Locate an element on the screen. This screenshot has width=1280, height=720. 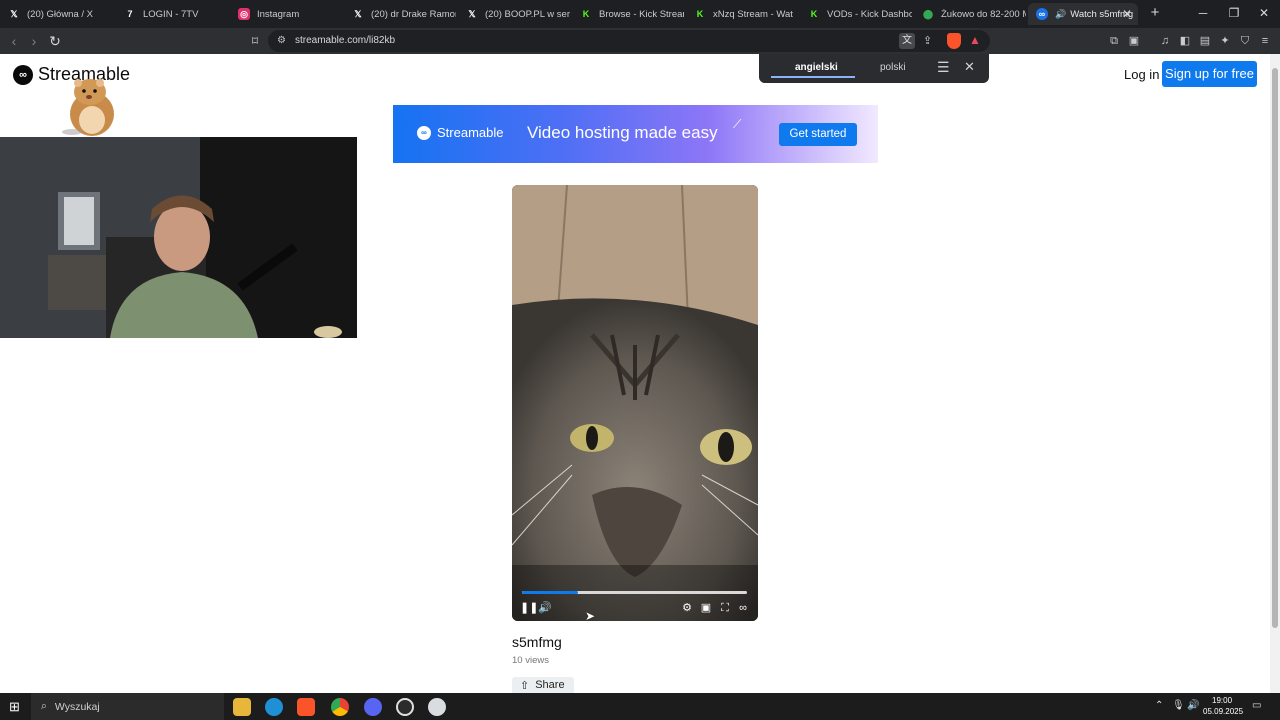
tab-label: Browse - Kick Streamin is located at coordinates (641, 14).